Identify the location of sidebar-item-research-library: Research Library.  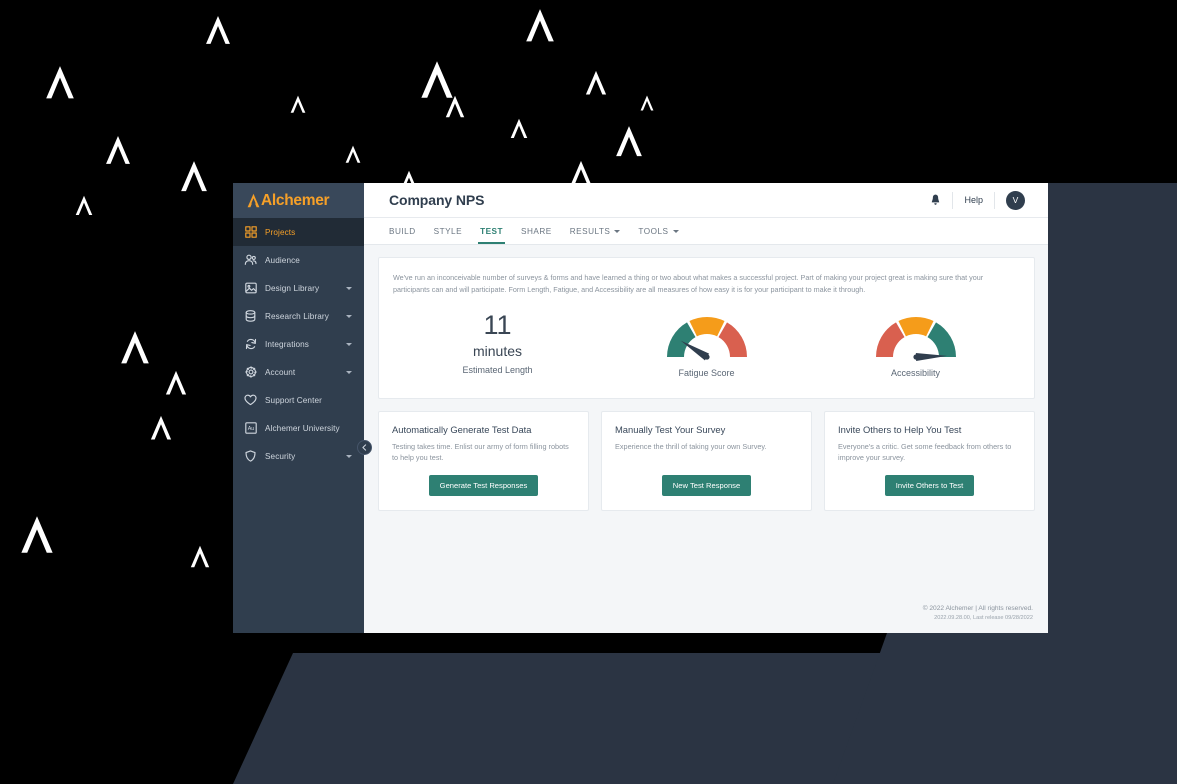
(298, 316).